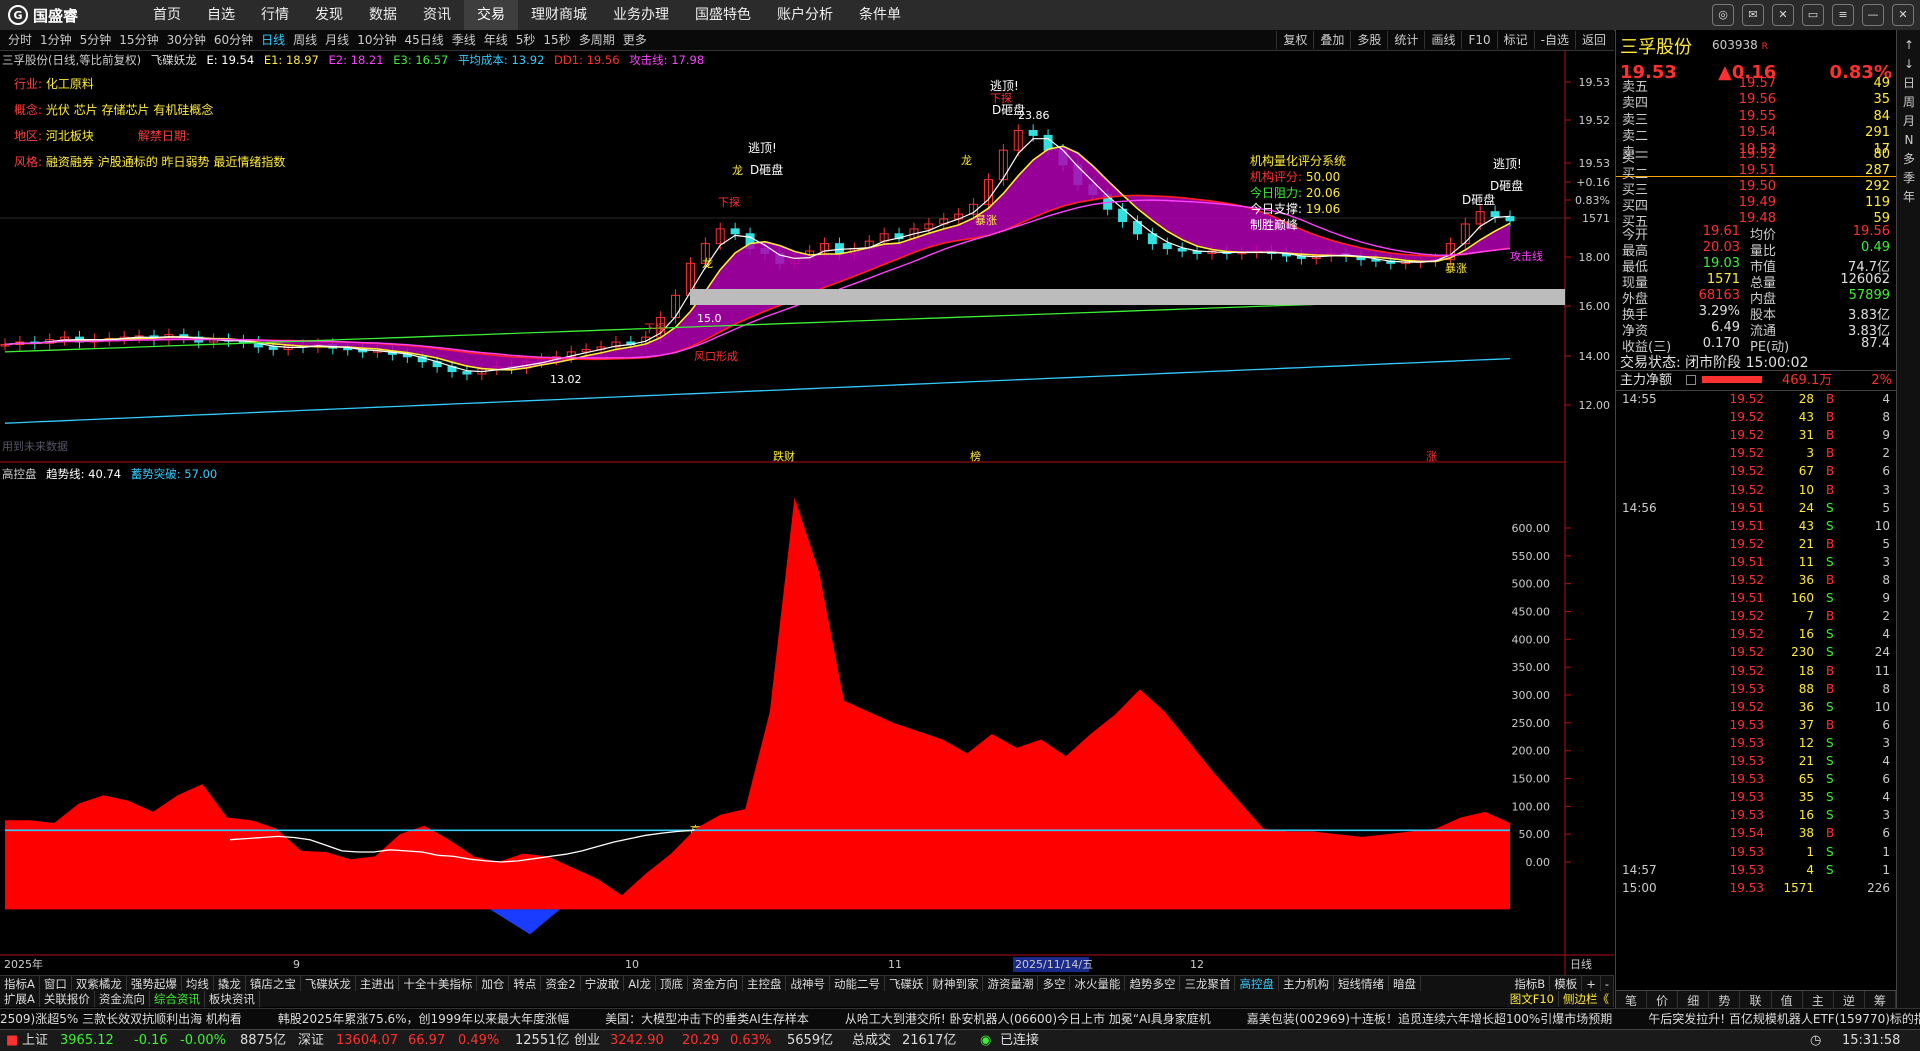 The height and width of the screenshot is (1051, 1920). I want to click on indicator-tab: 十全十美指标, so click(438, 984).